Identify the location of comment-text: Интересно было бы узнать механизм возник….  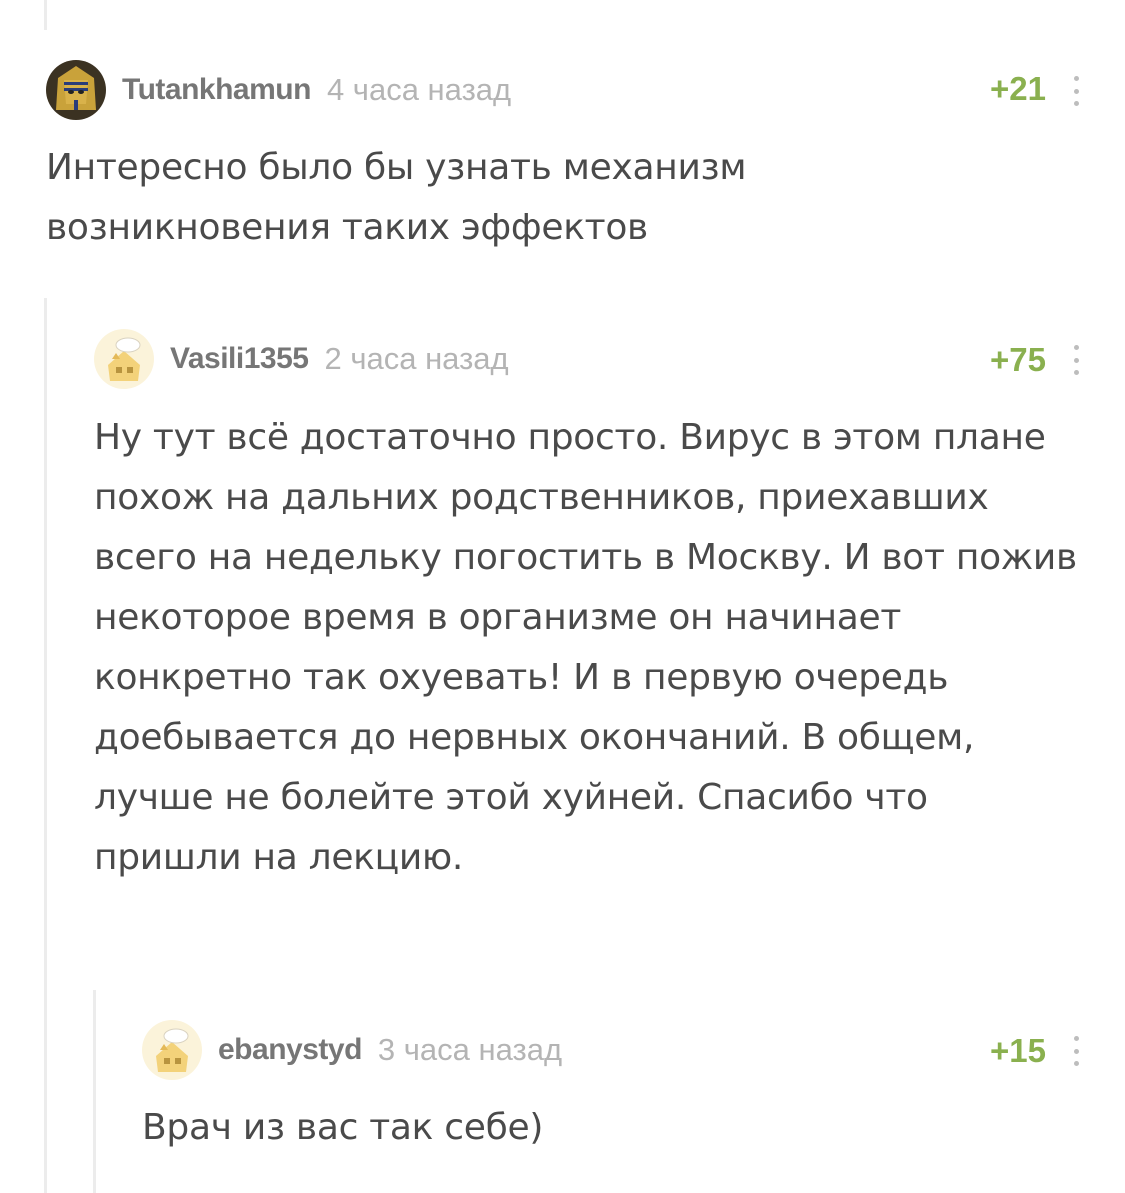
(396, 197).